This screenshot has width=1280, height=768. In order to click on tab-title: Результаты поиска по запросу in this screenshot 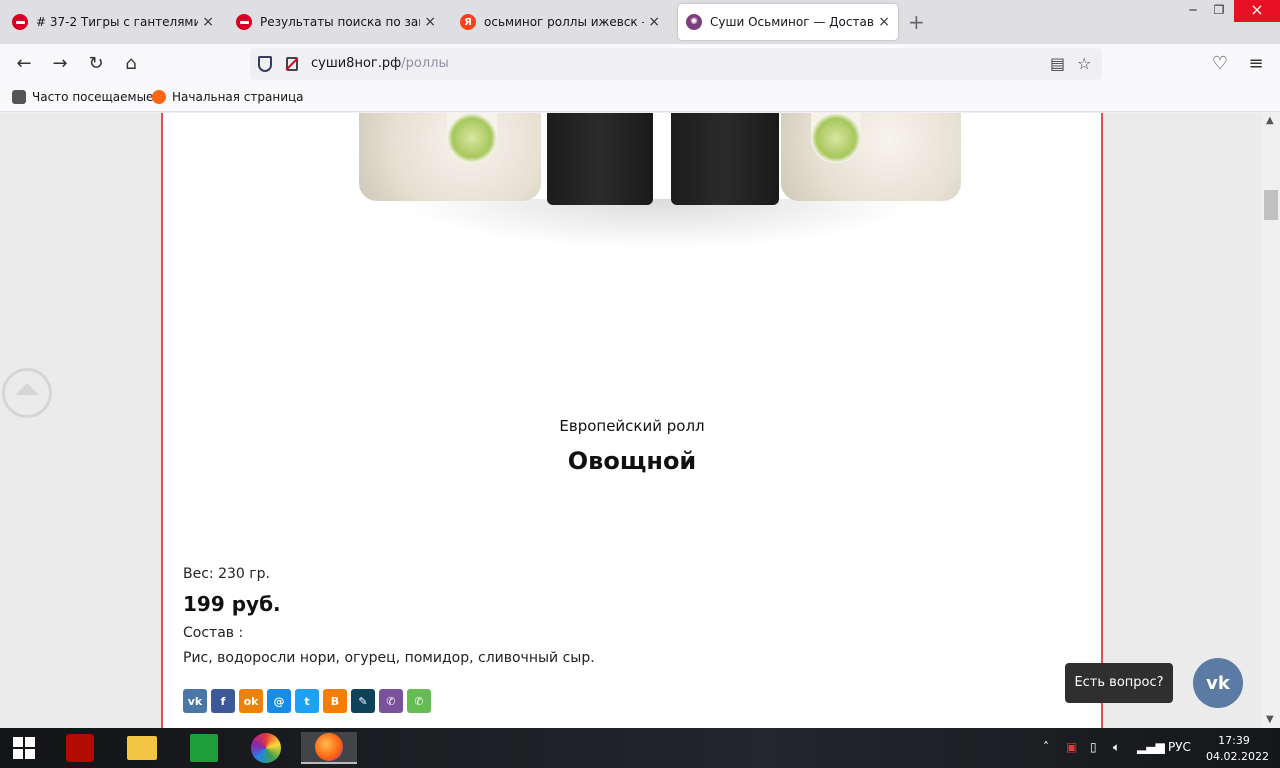, I will do `click(340, 22)`.